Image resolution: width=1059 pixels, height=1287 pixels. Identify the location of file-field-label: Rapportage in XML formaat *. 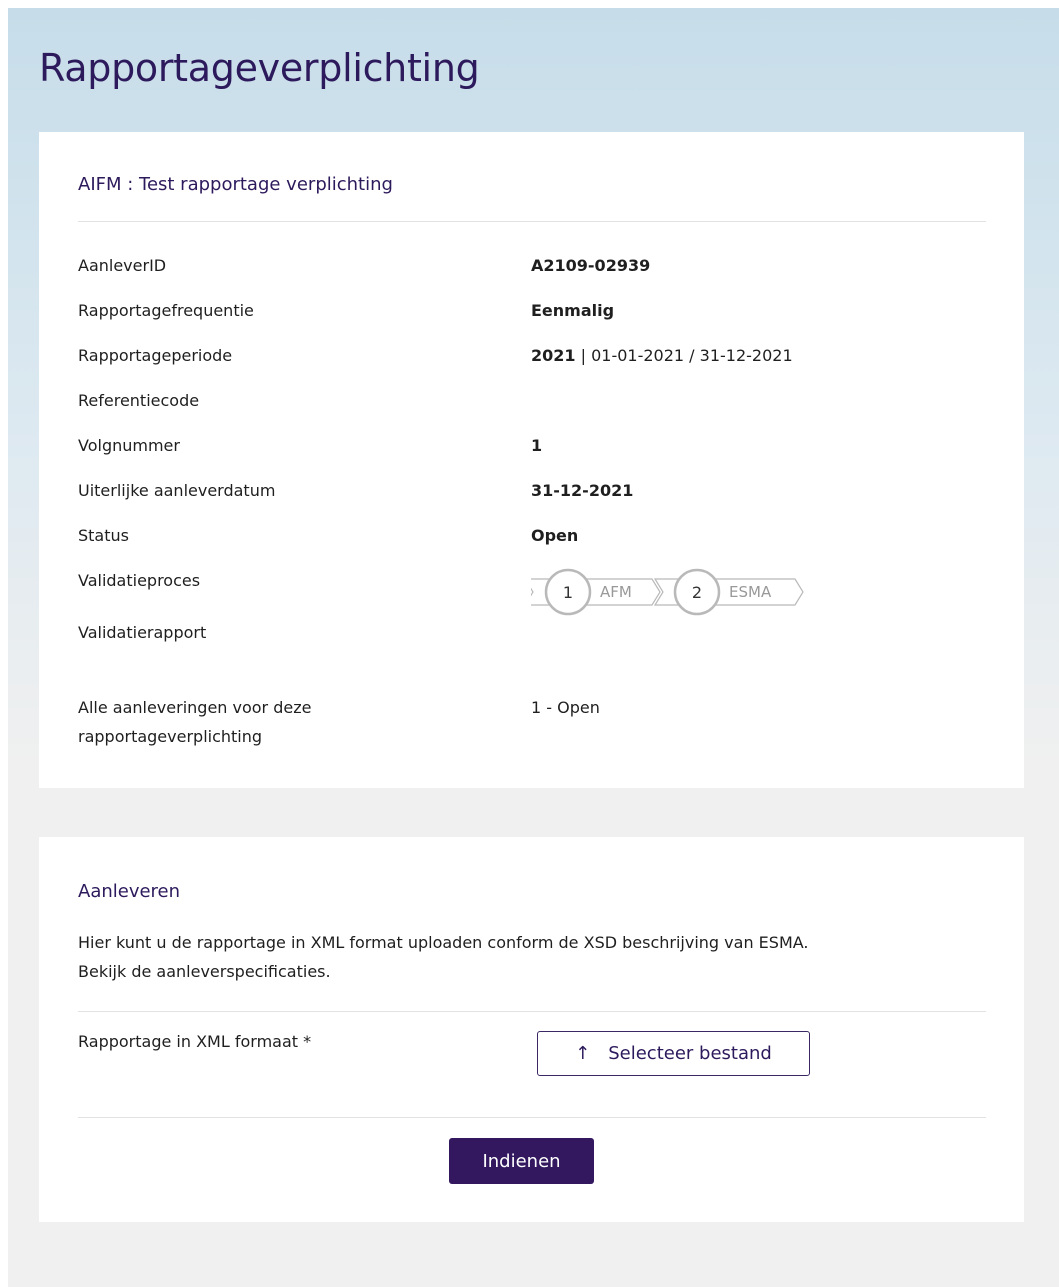
(195, 1041).